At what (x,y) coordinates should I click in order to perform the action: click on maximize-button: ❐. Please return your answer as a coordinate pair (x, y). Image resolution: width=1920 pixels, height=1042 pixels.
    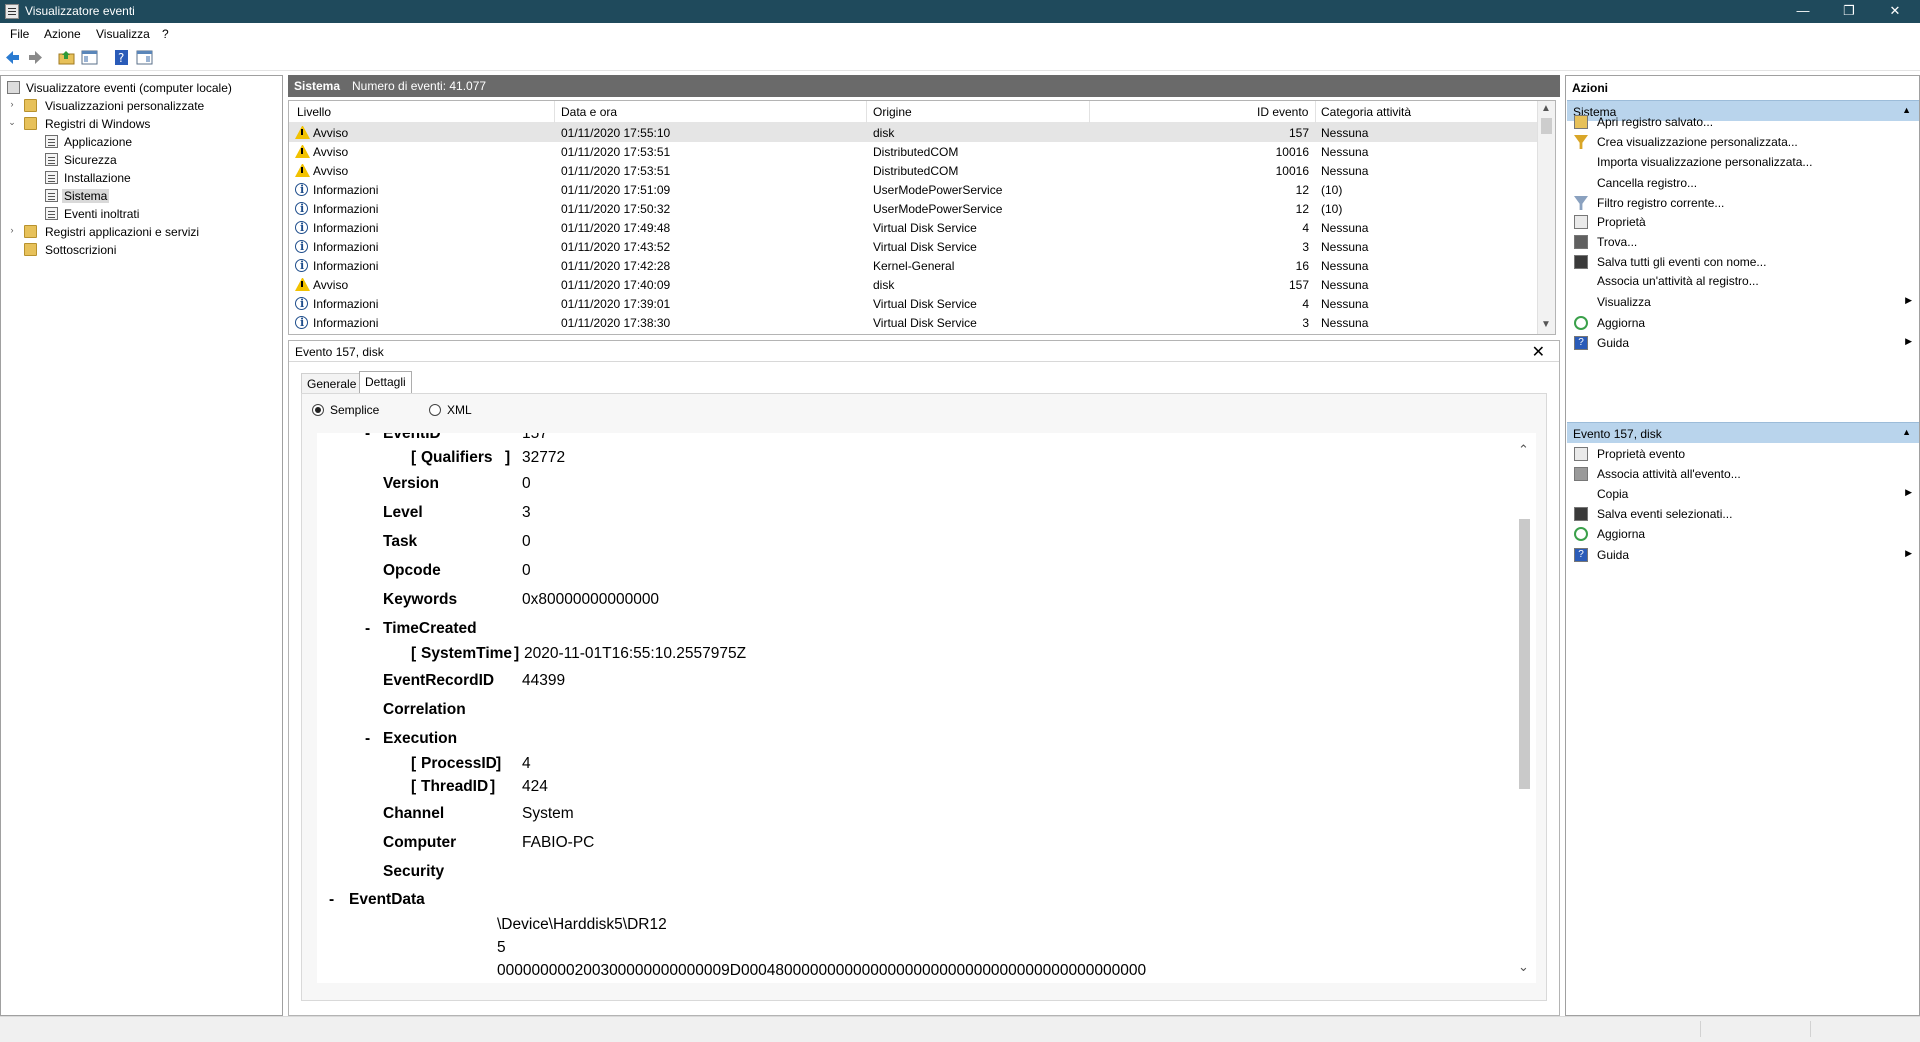
    Looking at the image, I should click on (1849, 11).